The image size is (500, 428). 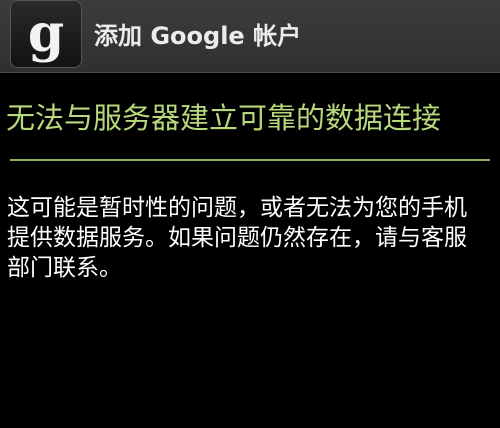 What do you see at coordinates (237, 238) in the screenshot?
I see `message-line: 提供数据服务。如果问题仍然存在，请与客服` at bounding box center [237, 238].